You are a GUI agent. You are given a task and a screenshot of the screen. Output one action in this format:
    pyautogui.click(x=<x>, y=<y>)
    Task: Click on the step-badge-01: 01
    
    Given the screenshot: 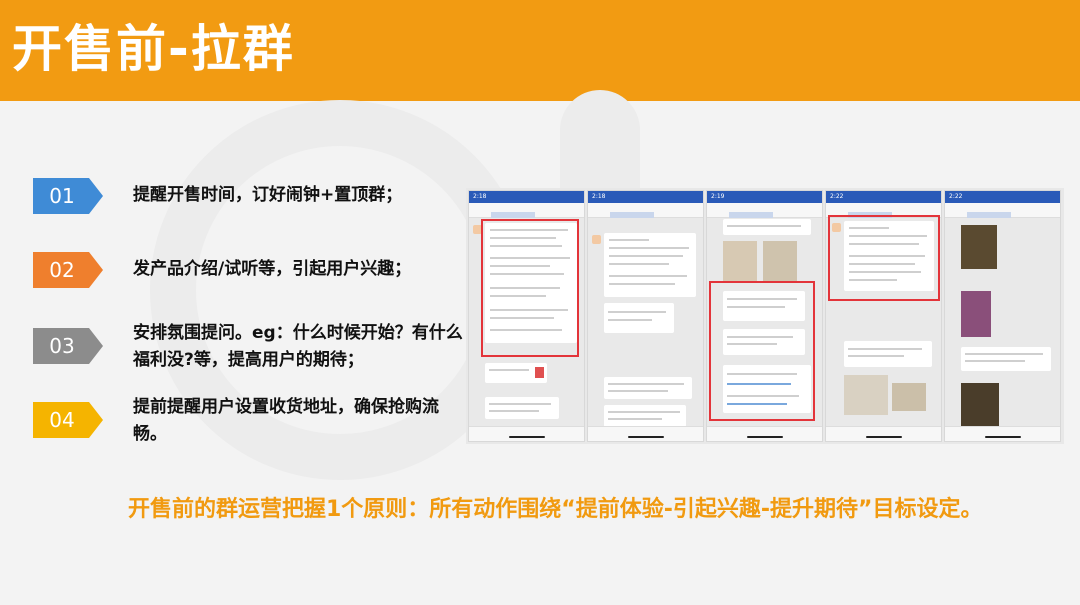 What is the action you would take?
    pyautogui.click(x=68, y=196)
    